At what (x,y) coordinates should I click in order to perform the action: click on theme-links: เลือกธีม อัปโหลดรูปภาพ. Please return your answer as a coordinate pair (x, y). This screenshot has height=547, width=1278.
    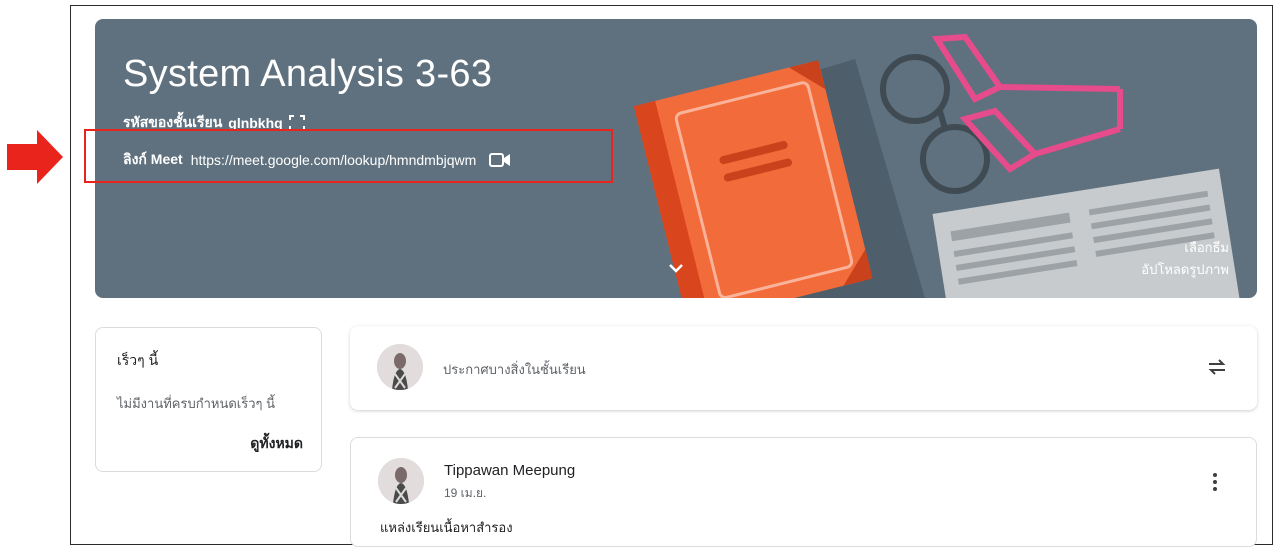
    Looking at the image, I should click on (1185, 259).